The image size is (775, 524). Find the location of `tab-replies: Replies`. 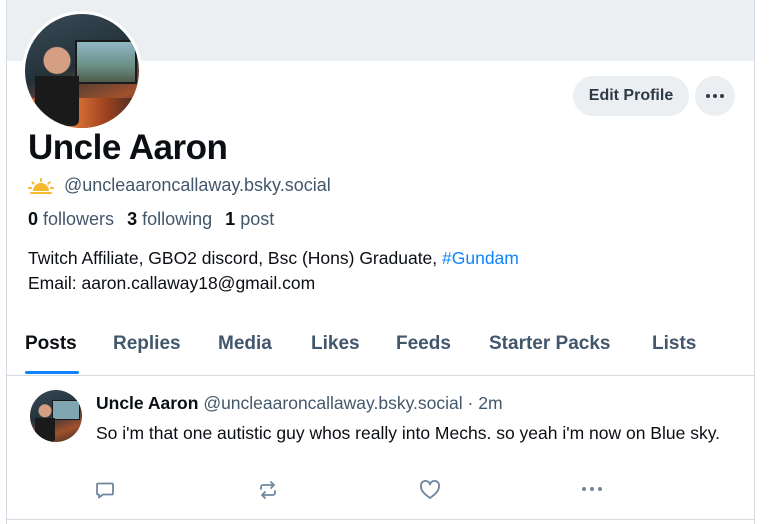

tab-replies: Replies is located at coordinates (147, 344).